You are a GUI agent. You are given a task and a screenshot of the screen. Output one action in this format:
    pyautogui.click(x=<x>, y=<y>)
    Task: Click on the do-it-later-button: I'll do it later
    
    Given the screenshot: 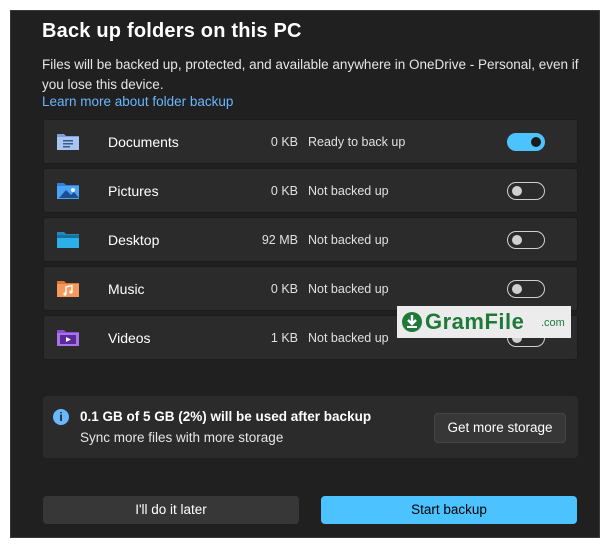 What is the action you would take?
    pyautogui.click(x=171, y=510)
    